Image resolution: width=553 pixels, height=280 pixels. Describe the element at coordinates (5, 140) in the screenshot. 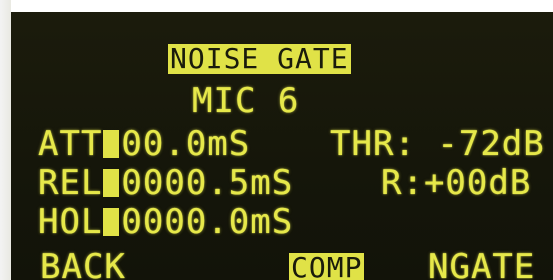

I see `screen-bezel-left` at that location.